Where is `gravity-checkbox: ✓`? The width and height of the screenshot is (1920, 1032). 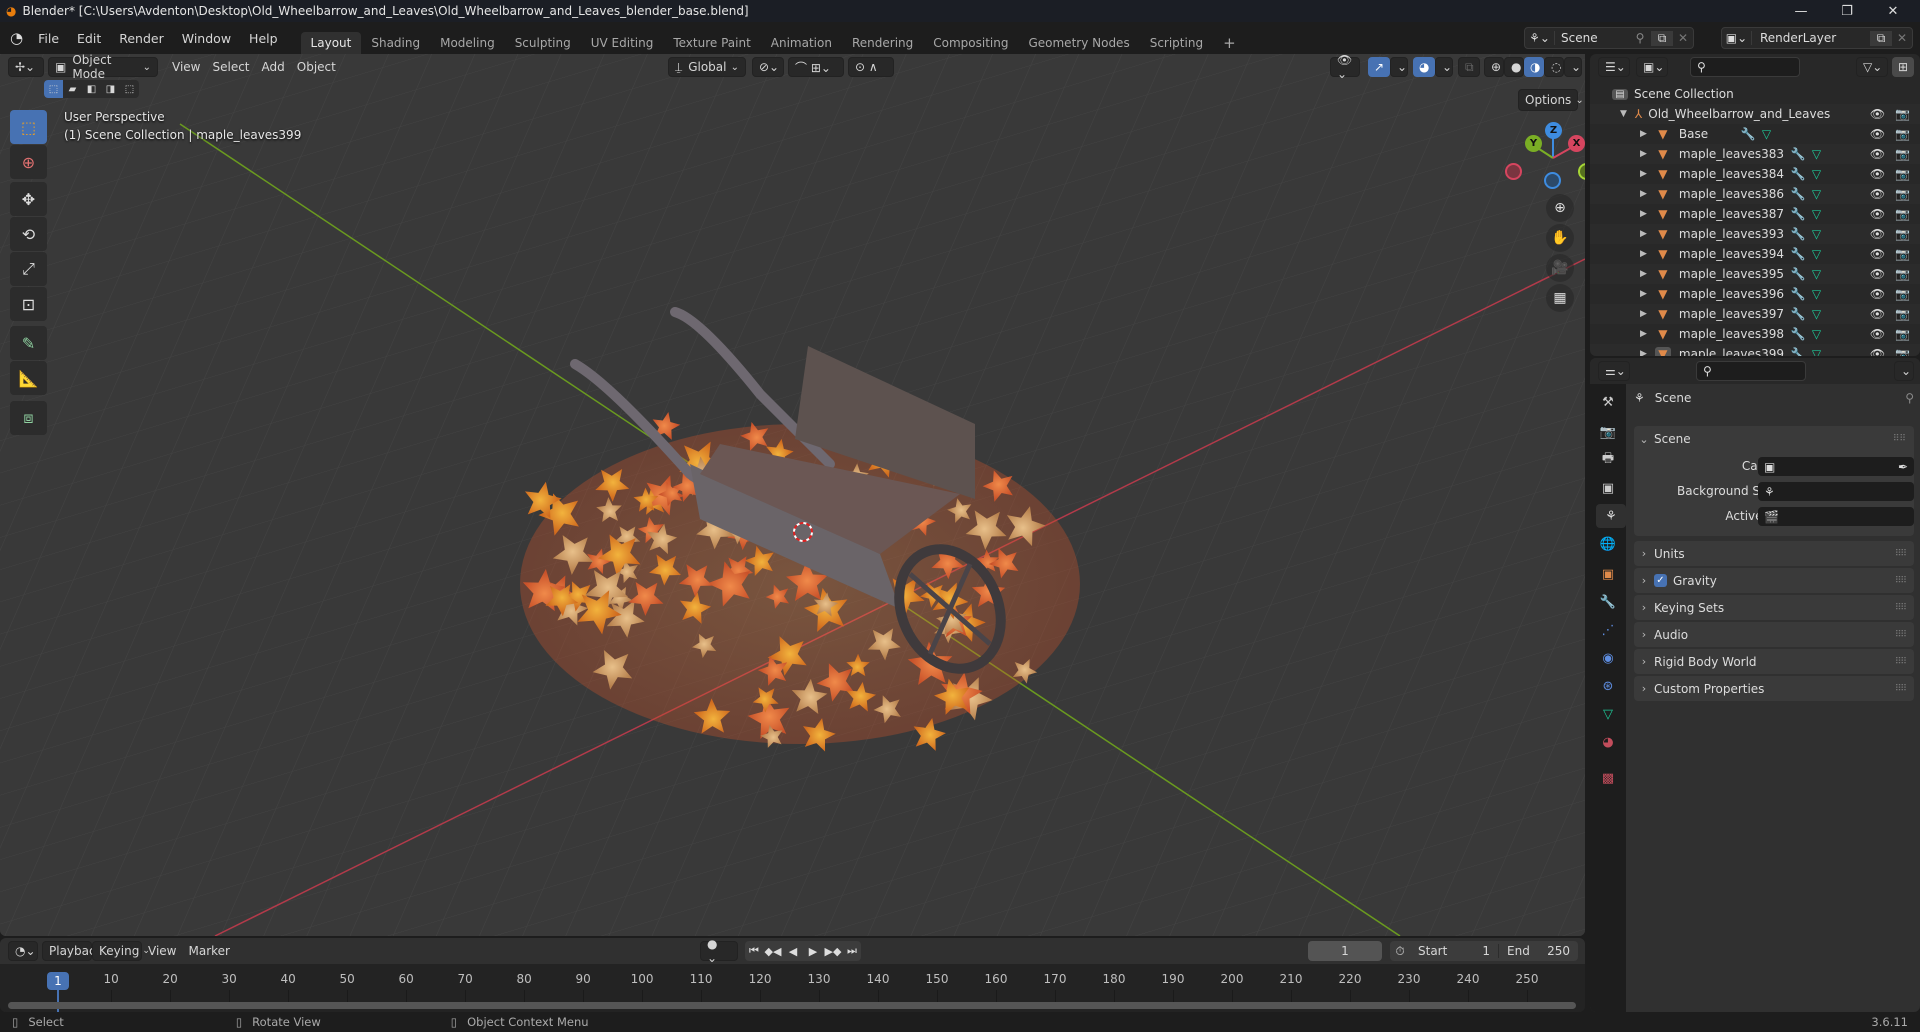
gravity-checkbox: ✓ is located at coordinates (1660, 580).